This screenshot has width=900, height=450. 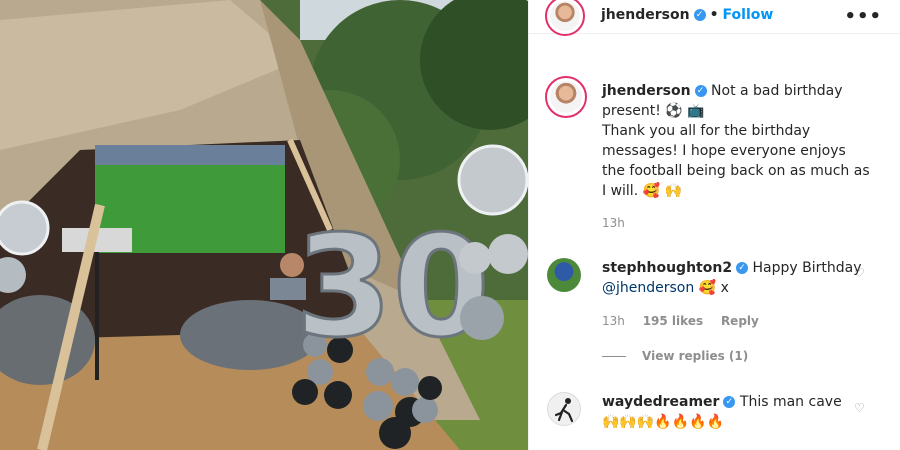 What do you see at coordinates (695, 356) in the screenshot?
I see `view-replies-label: View replies (1)` at bounding box center [695, 356].